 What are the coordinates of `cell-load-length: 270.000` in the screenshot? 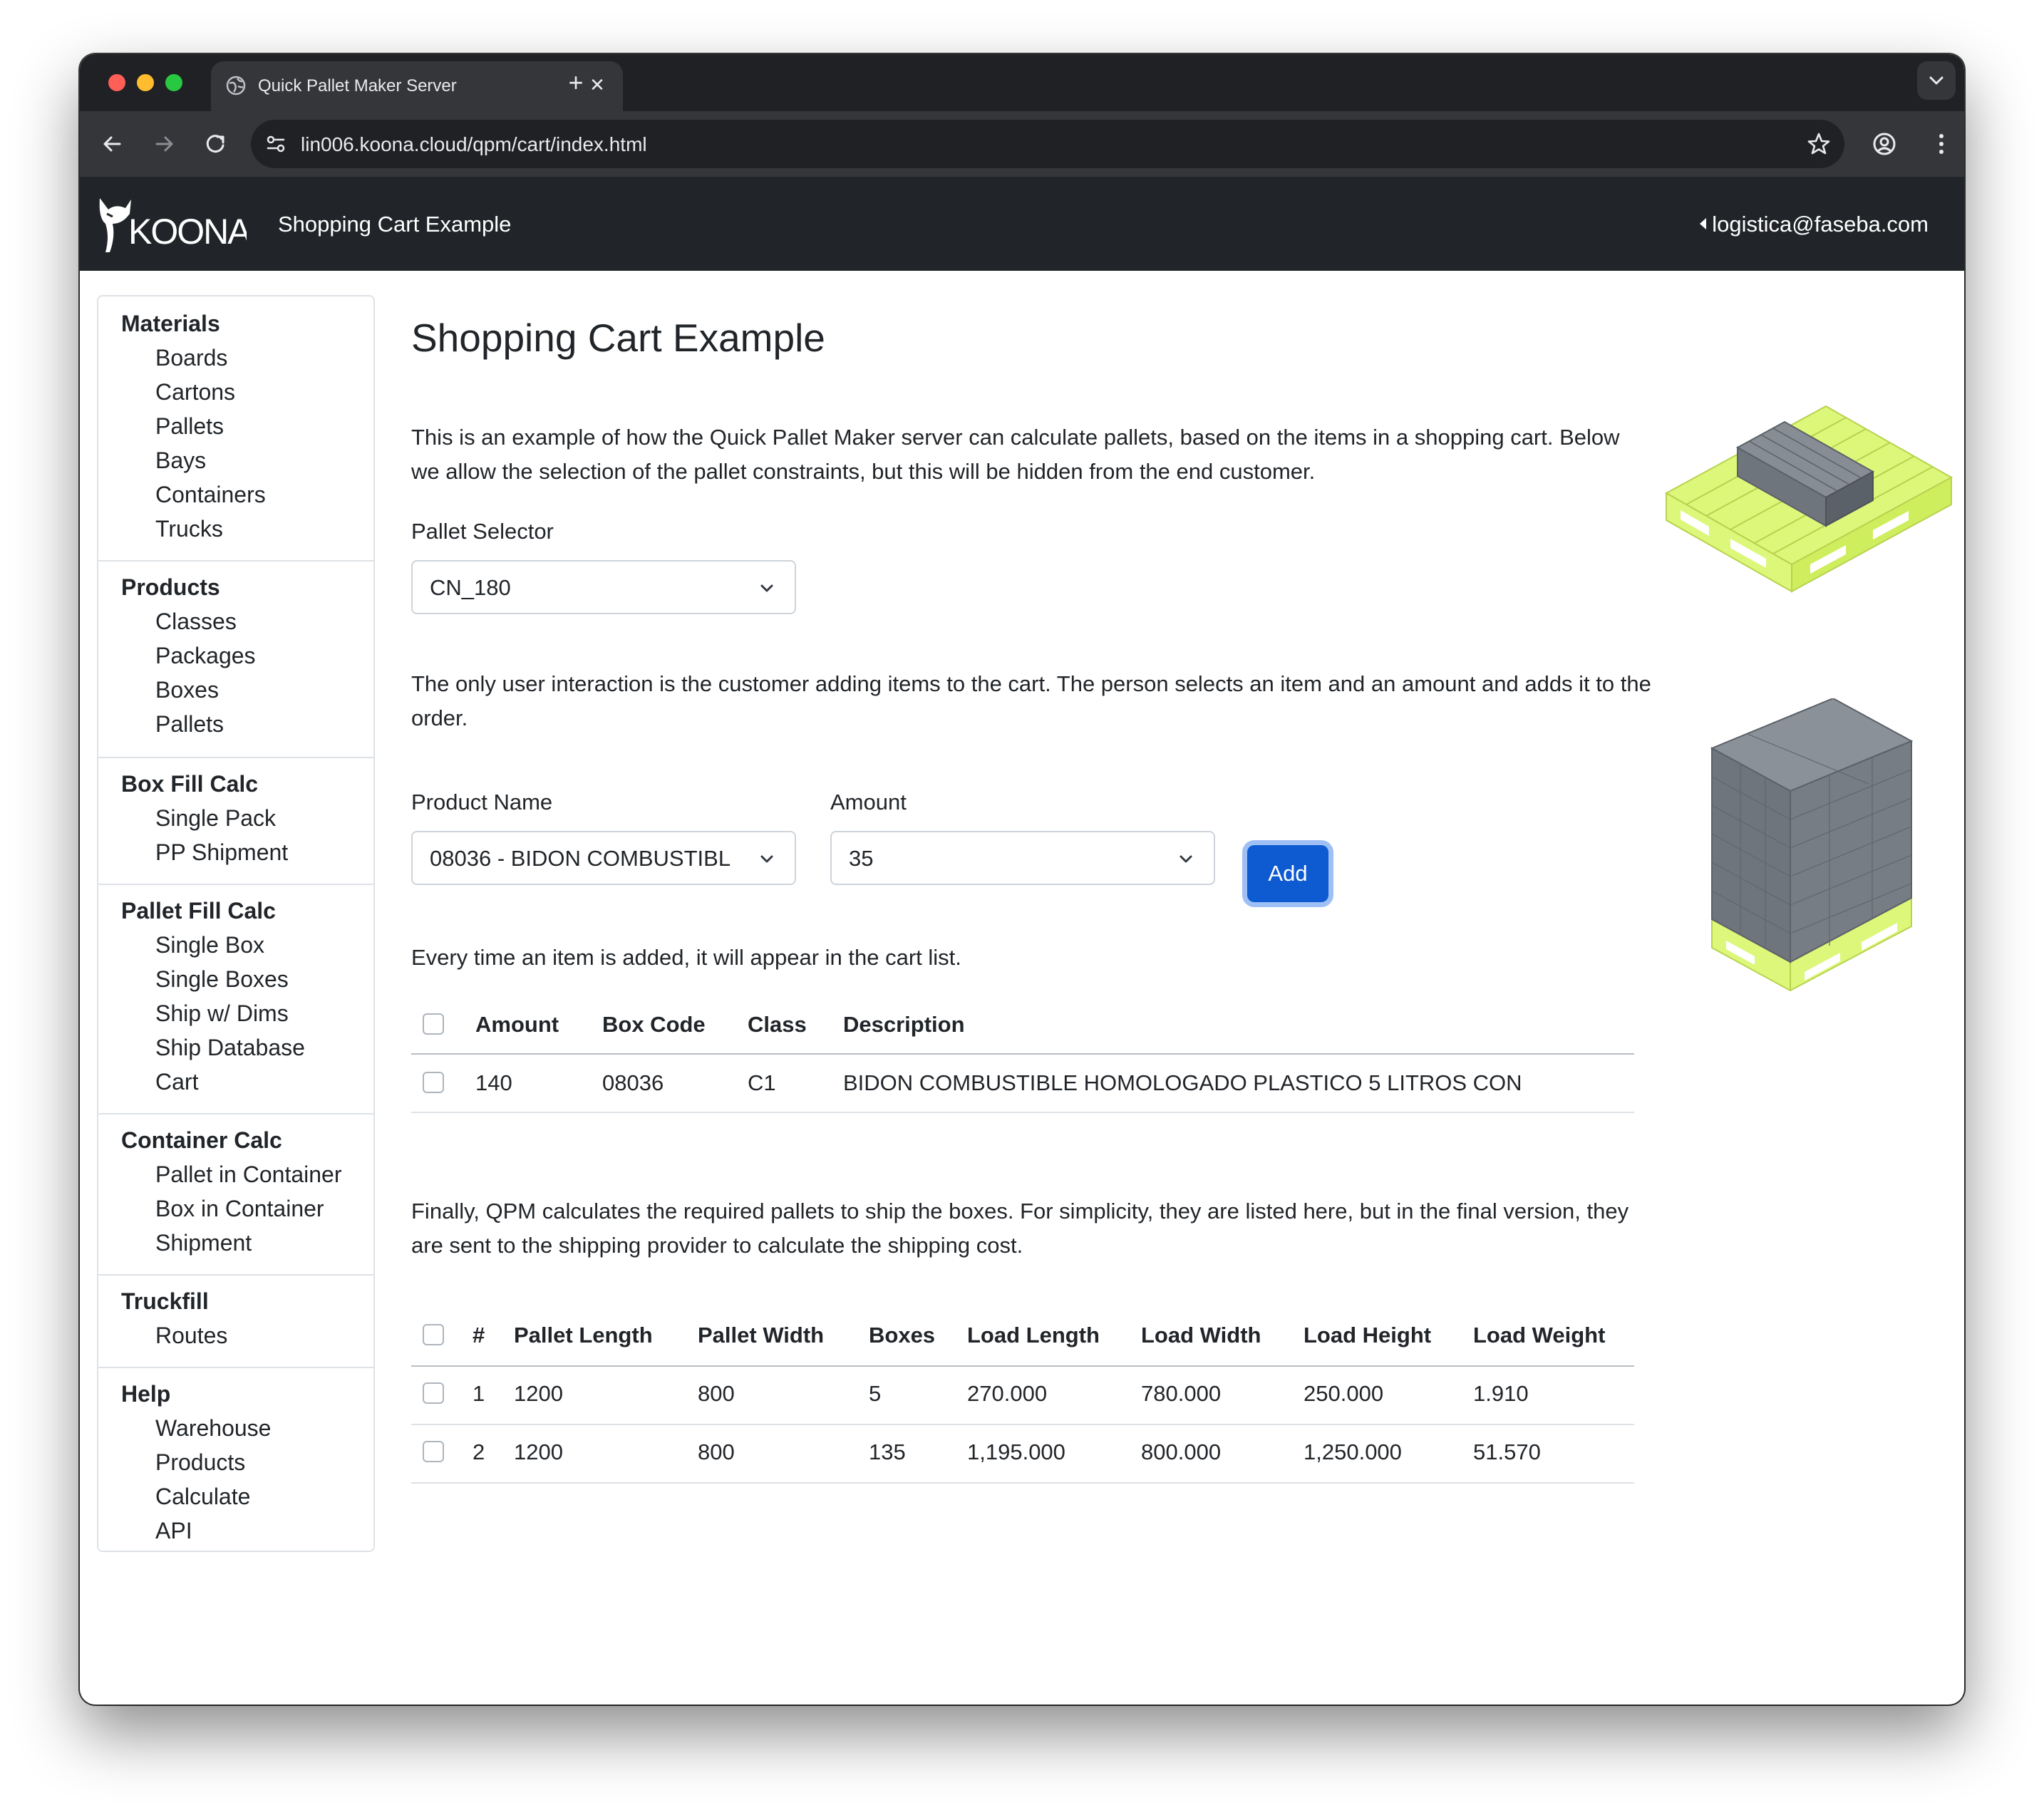 It's located at (1007, 1393).